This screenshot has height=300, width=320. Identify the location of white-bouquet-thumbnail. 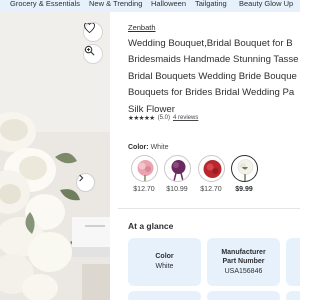
(245, 170).